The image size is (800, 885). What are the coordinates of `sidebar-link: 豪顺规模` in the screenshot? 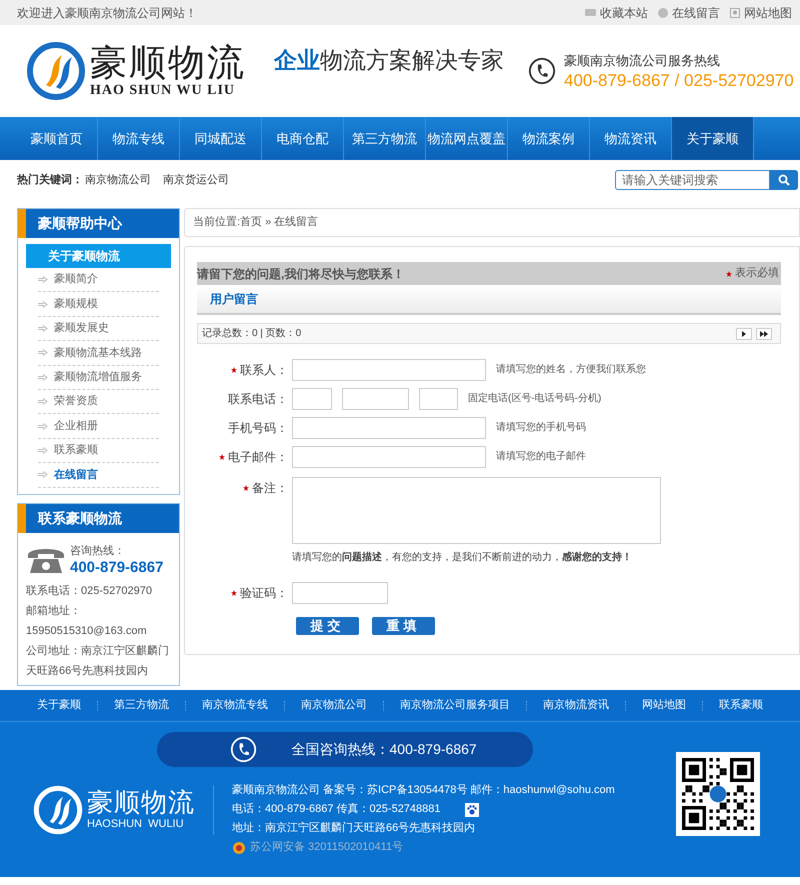 It's located at (76, 304).